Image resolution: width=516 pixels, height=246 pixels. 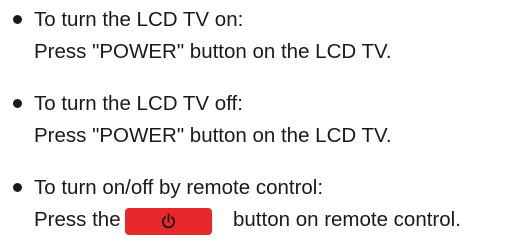 What do you see at coordinates (179, 187) in the screenshot?
I see `item-heading: To turn on/off by remote control:` at bounding box center [179, 187].